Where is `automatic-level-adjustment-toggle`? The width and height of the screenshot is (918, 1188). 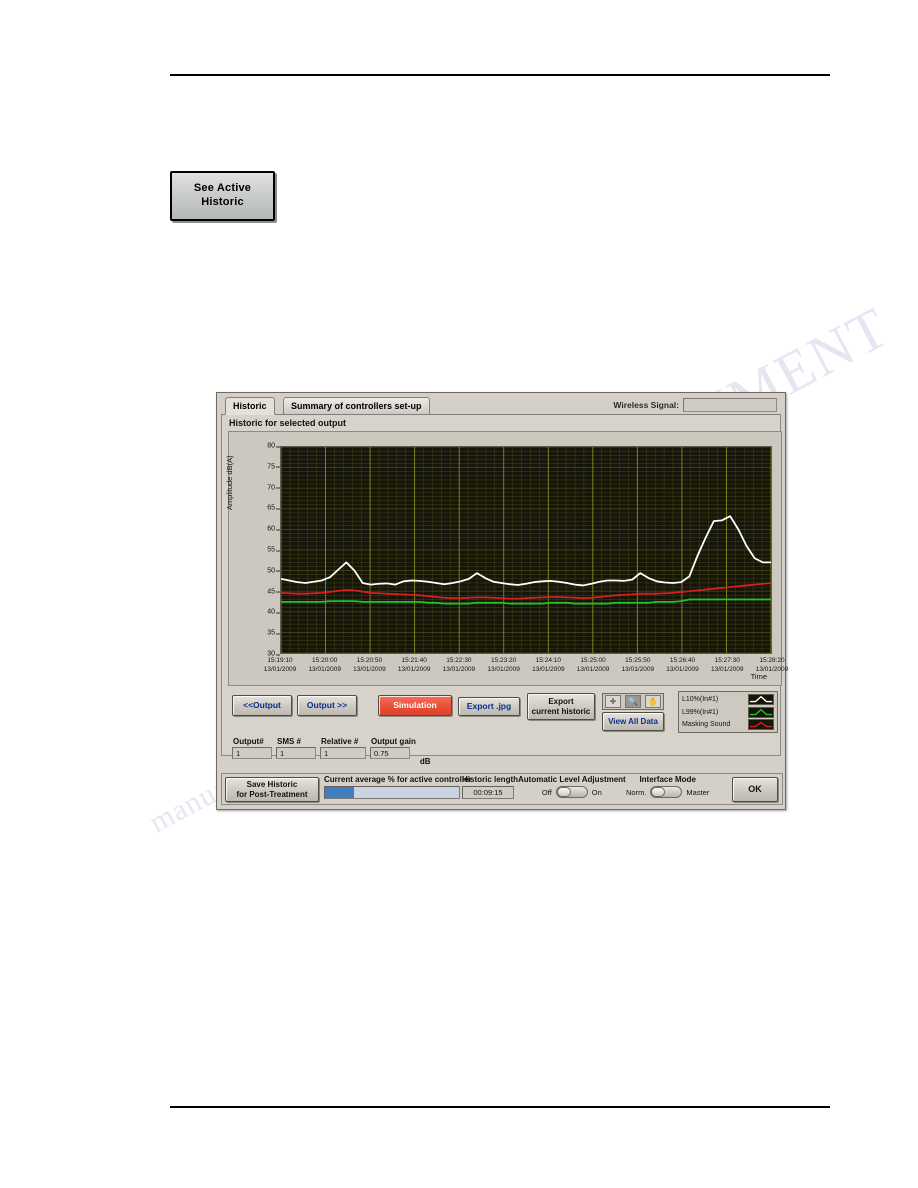 automatic-level-adjustment-toggle is located at coordinates (571, 792).